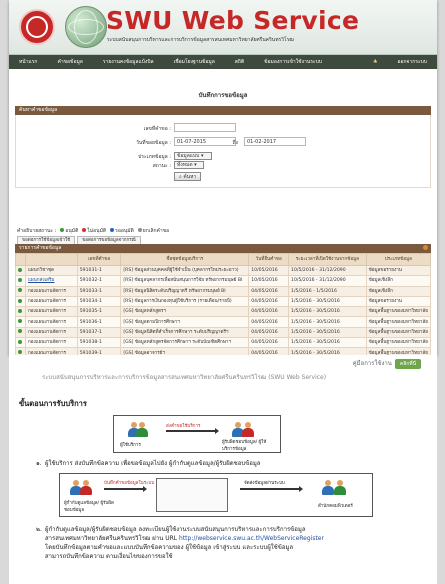 The image size is (445, 584). Describe the element at coordinates (193, 156) in the screenshot. I see `type-select: ข้อมูลแบบ ▾` at that location.